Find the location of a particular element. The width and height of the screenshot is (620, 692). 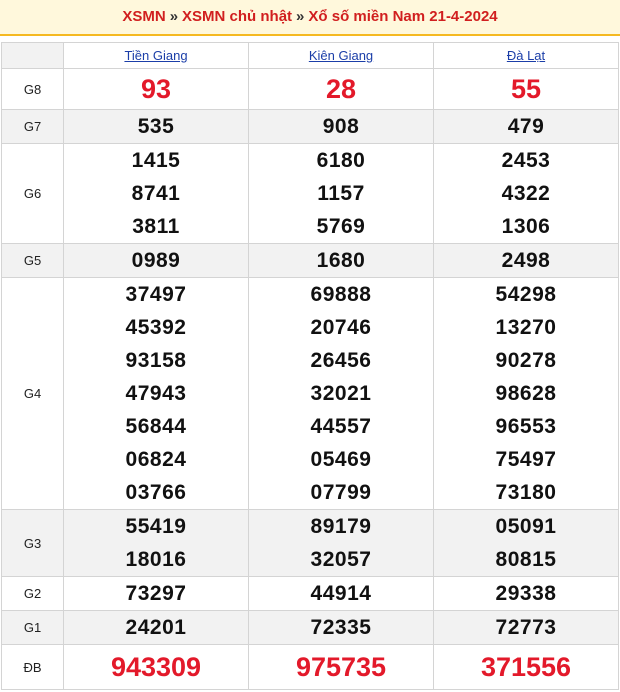

prize-cell: 54298 13270 90278 98628 96553 75497 73180 is located at coordinates (526, 393).